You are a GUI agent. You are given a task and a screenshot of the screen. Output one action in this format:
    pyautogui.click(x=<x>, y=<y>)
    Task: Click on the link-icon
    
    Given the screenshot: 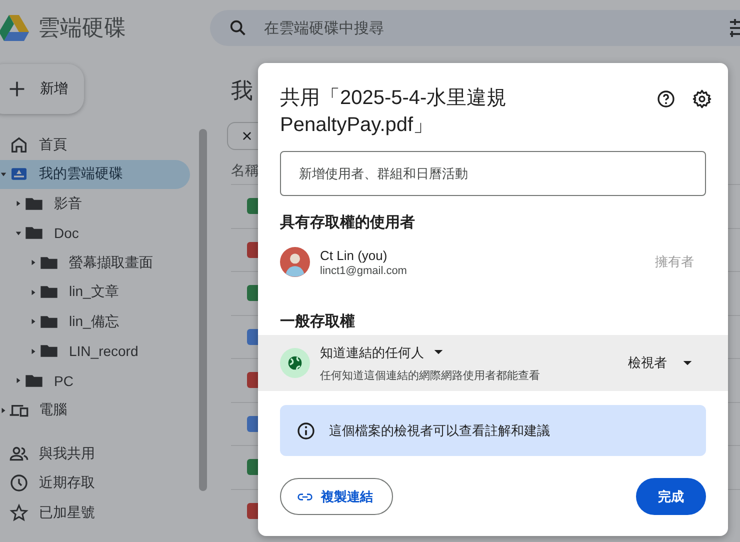 What is the action you would take?
    pyautogui.click(x=305, y=496)
    